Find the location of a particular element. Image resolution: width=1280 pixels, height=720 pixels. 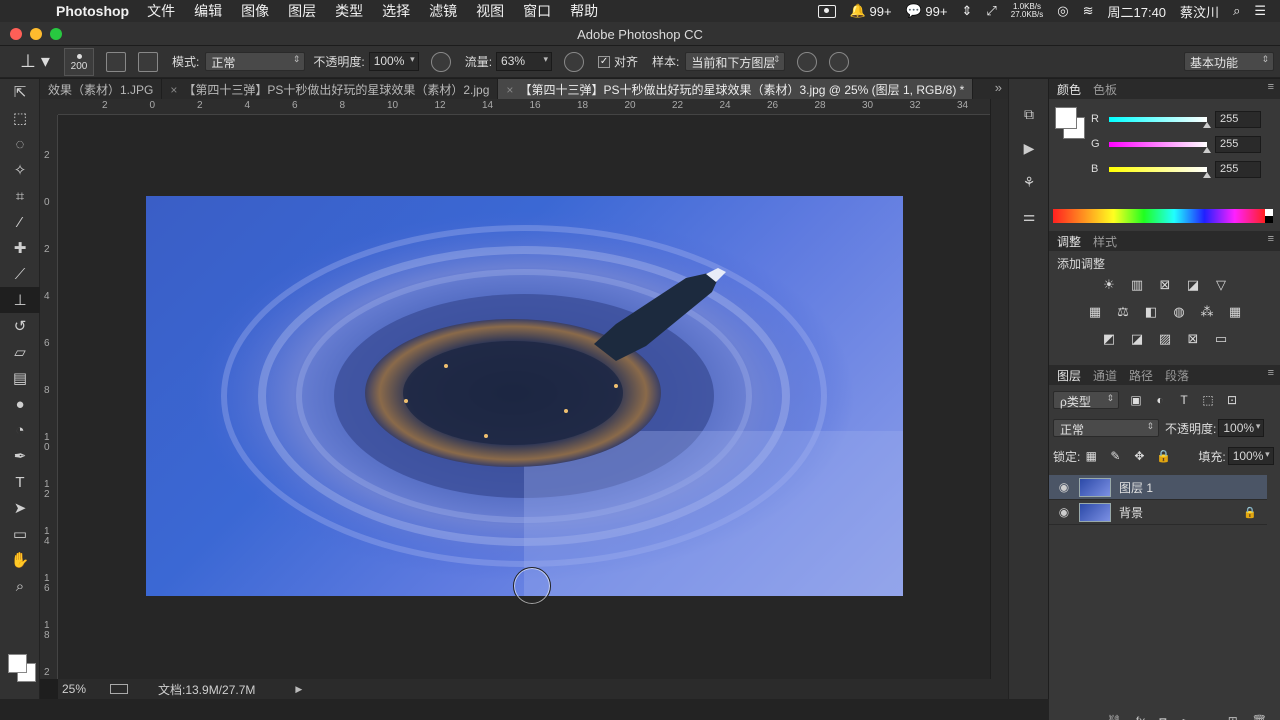

new-group-icon: ▬ is located at coordinates (1208, 717).